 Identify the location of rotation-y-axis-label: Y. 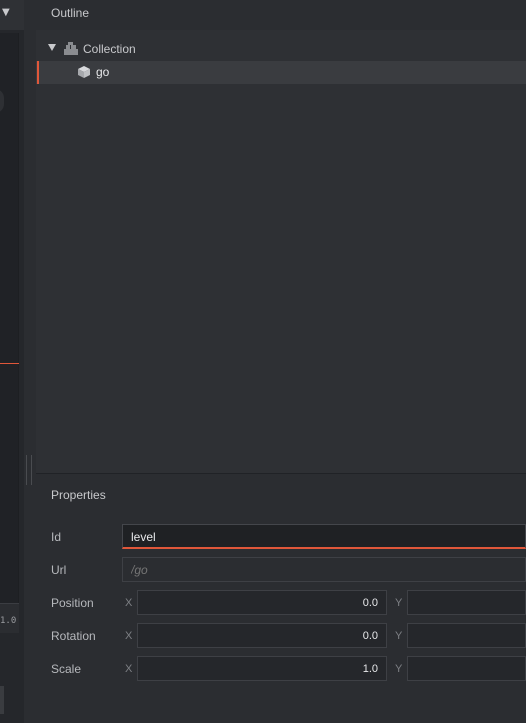
(399, 636).